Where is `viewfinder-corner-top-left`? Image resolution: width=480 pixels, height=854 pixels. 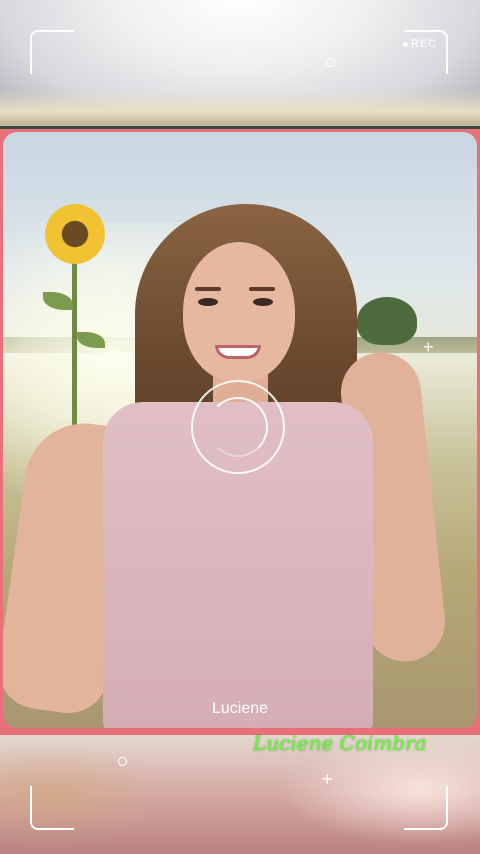 viewfinder-corner-top-left is located at coordinates (52, 52).